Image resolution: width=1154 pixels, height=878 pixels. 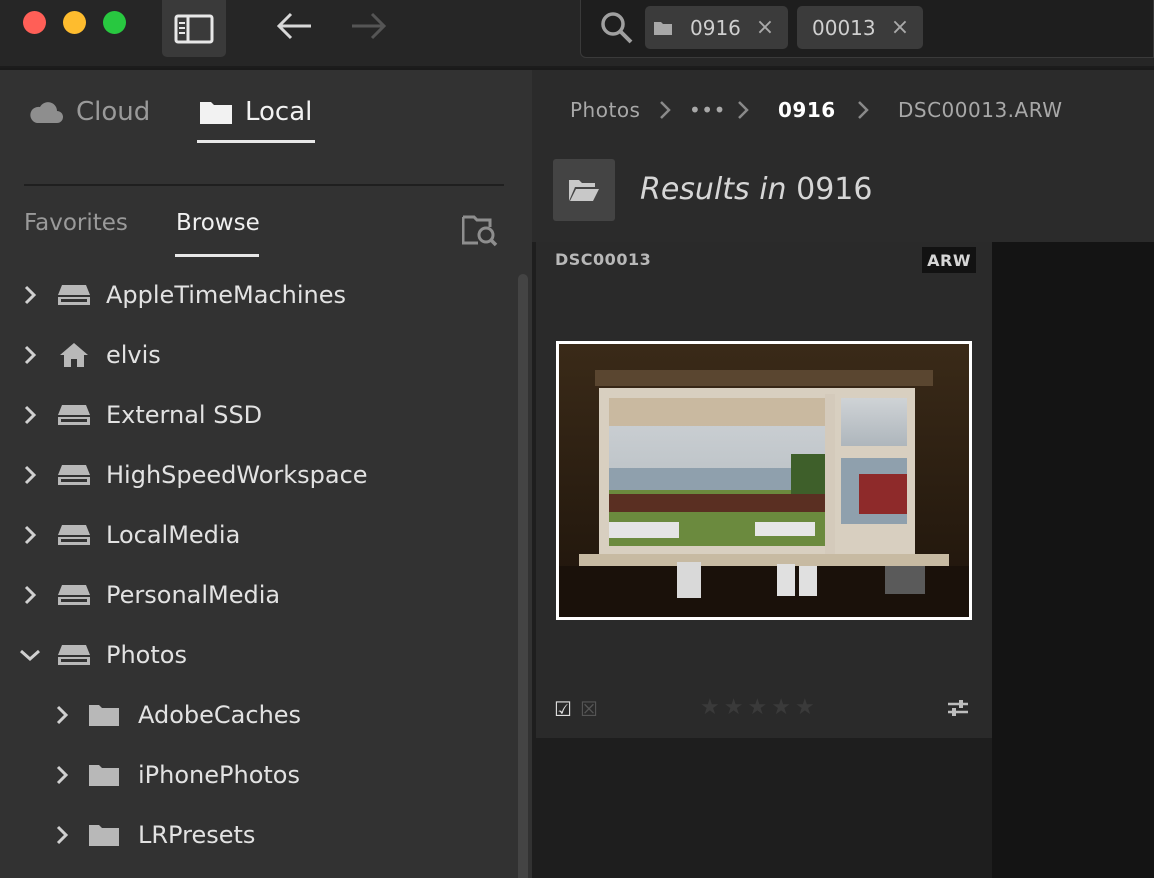 What do you see at coordinates (113, 112) in the screenshot?
I see `tab-cloud-label: Cloud` at bounding box center [113, 112].